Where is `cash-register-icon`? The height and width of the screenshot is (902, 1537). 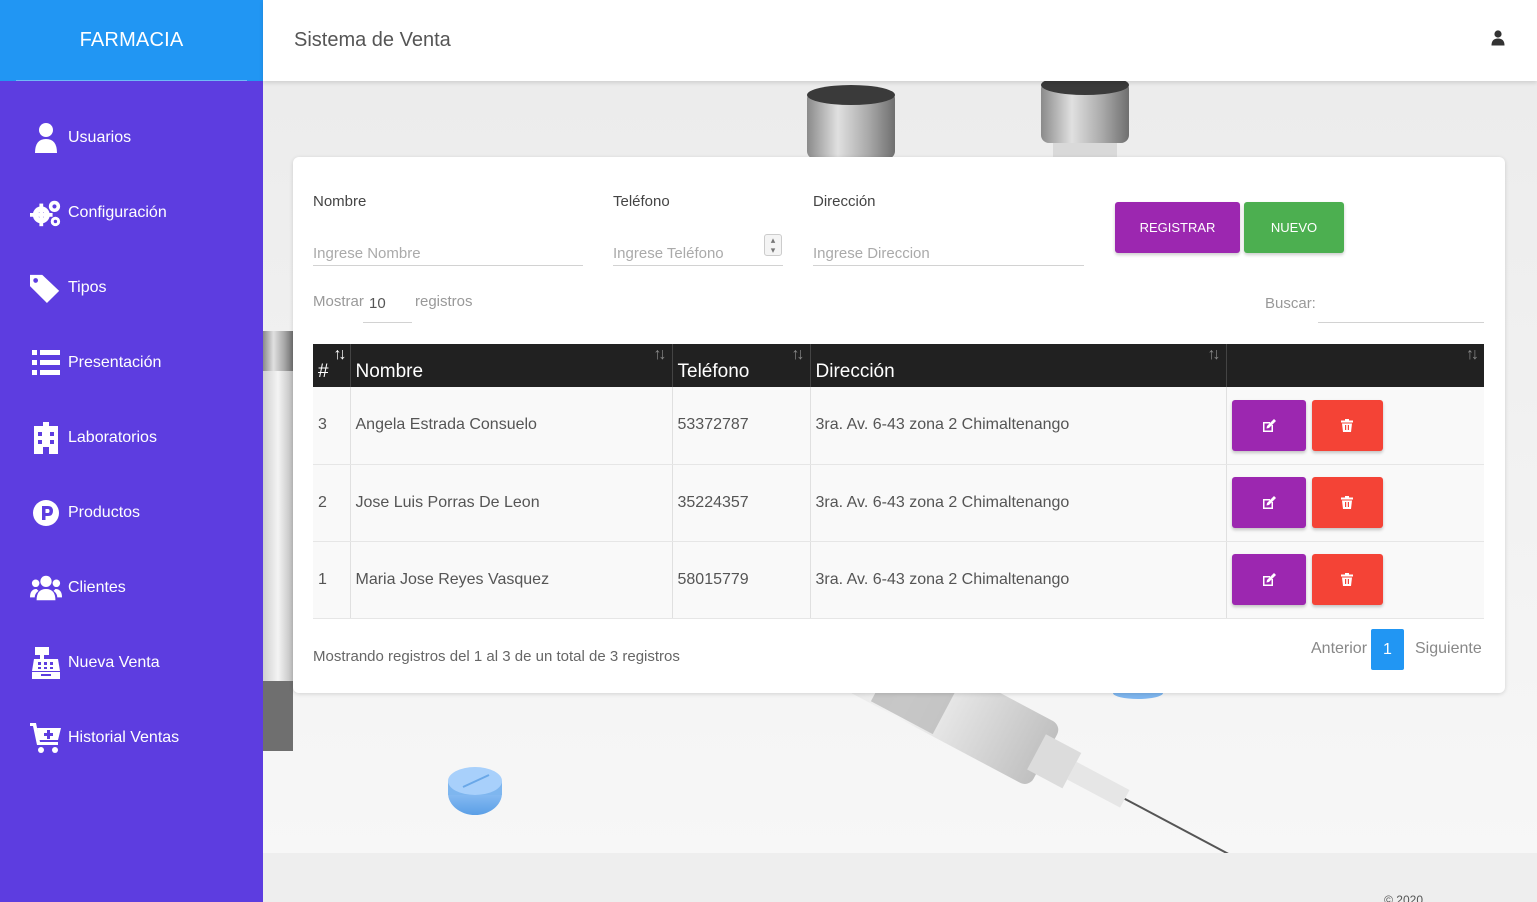
cash-register-icon is located at coordinates (46, 662).